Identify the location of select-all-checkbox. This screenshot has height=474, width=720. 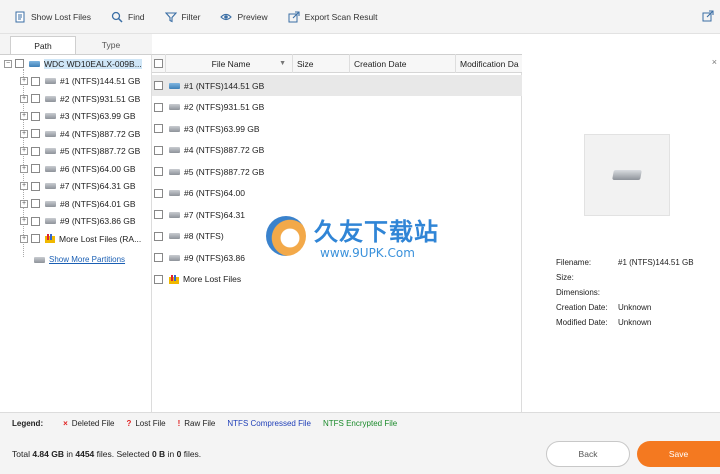
(158, 63).